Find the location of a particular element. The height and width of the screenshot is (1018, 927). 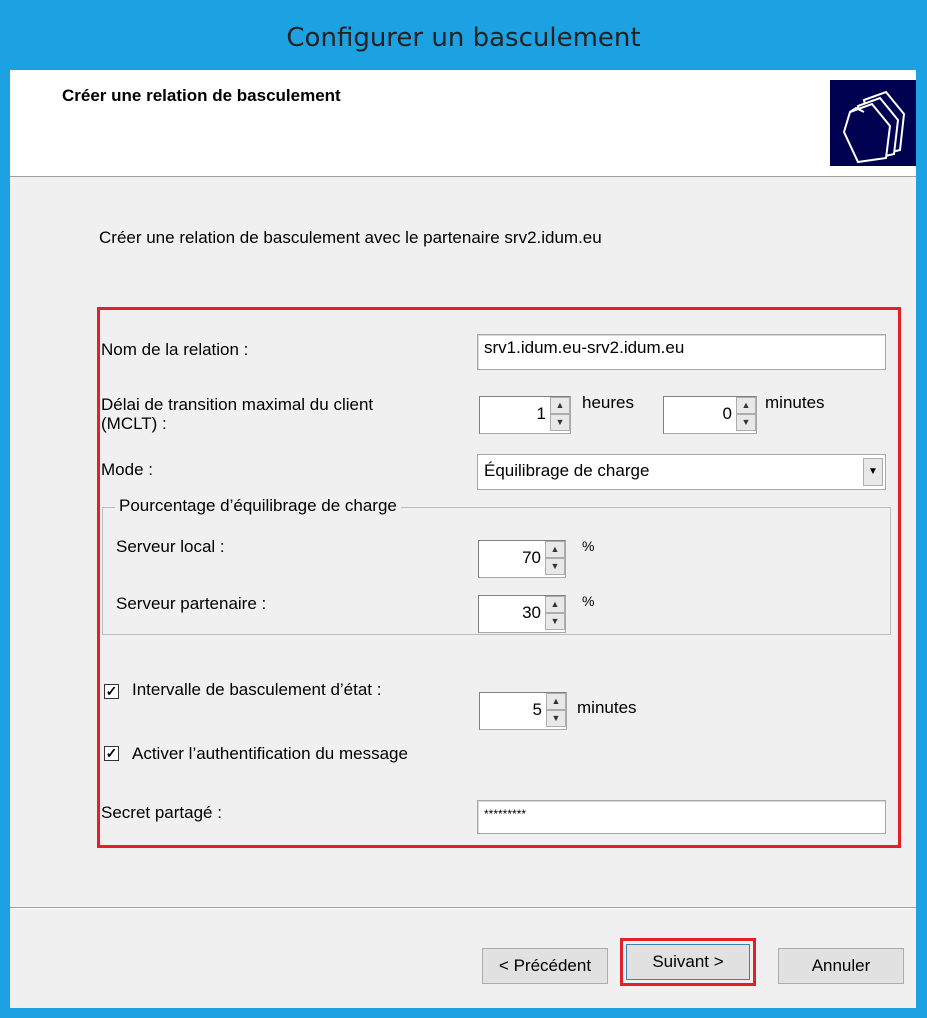

message-auth-label: Activer l’authentification du message is located at coordinates (270, 753).